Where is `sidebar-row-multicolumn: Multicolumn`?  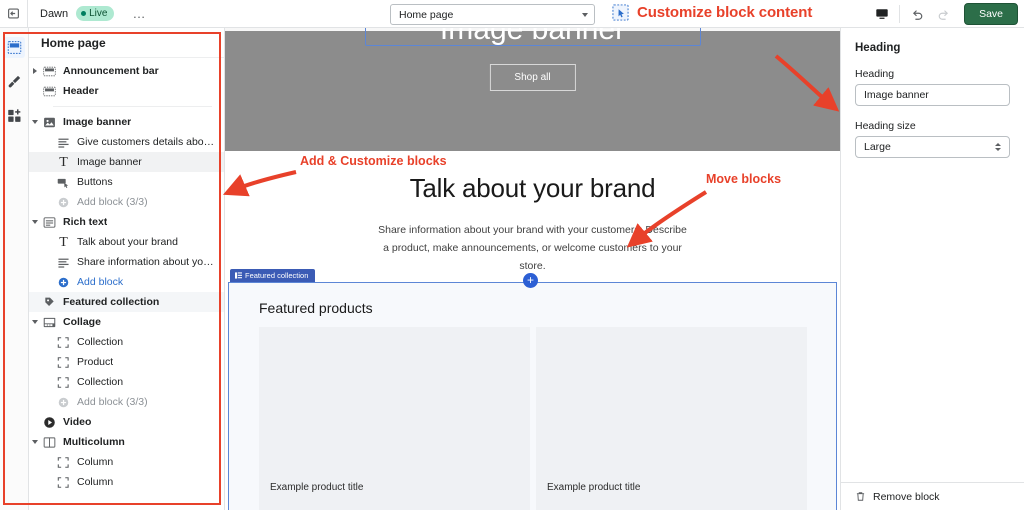 sidebar-row-multicolumn: Multicolumn is located at coordinates (126, 442).